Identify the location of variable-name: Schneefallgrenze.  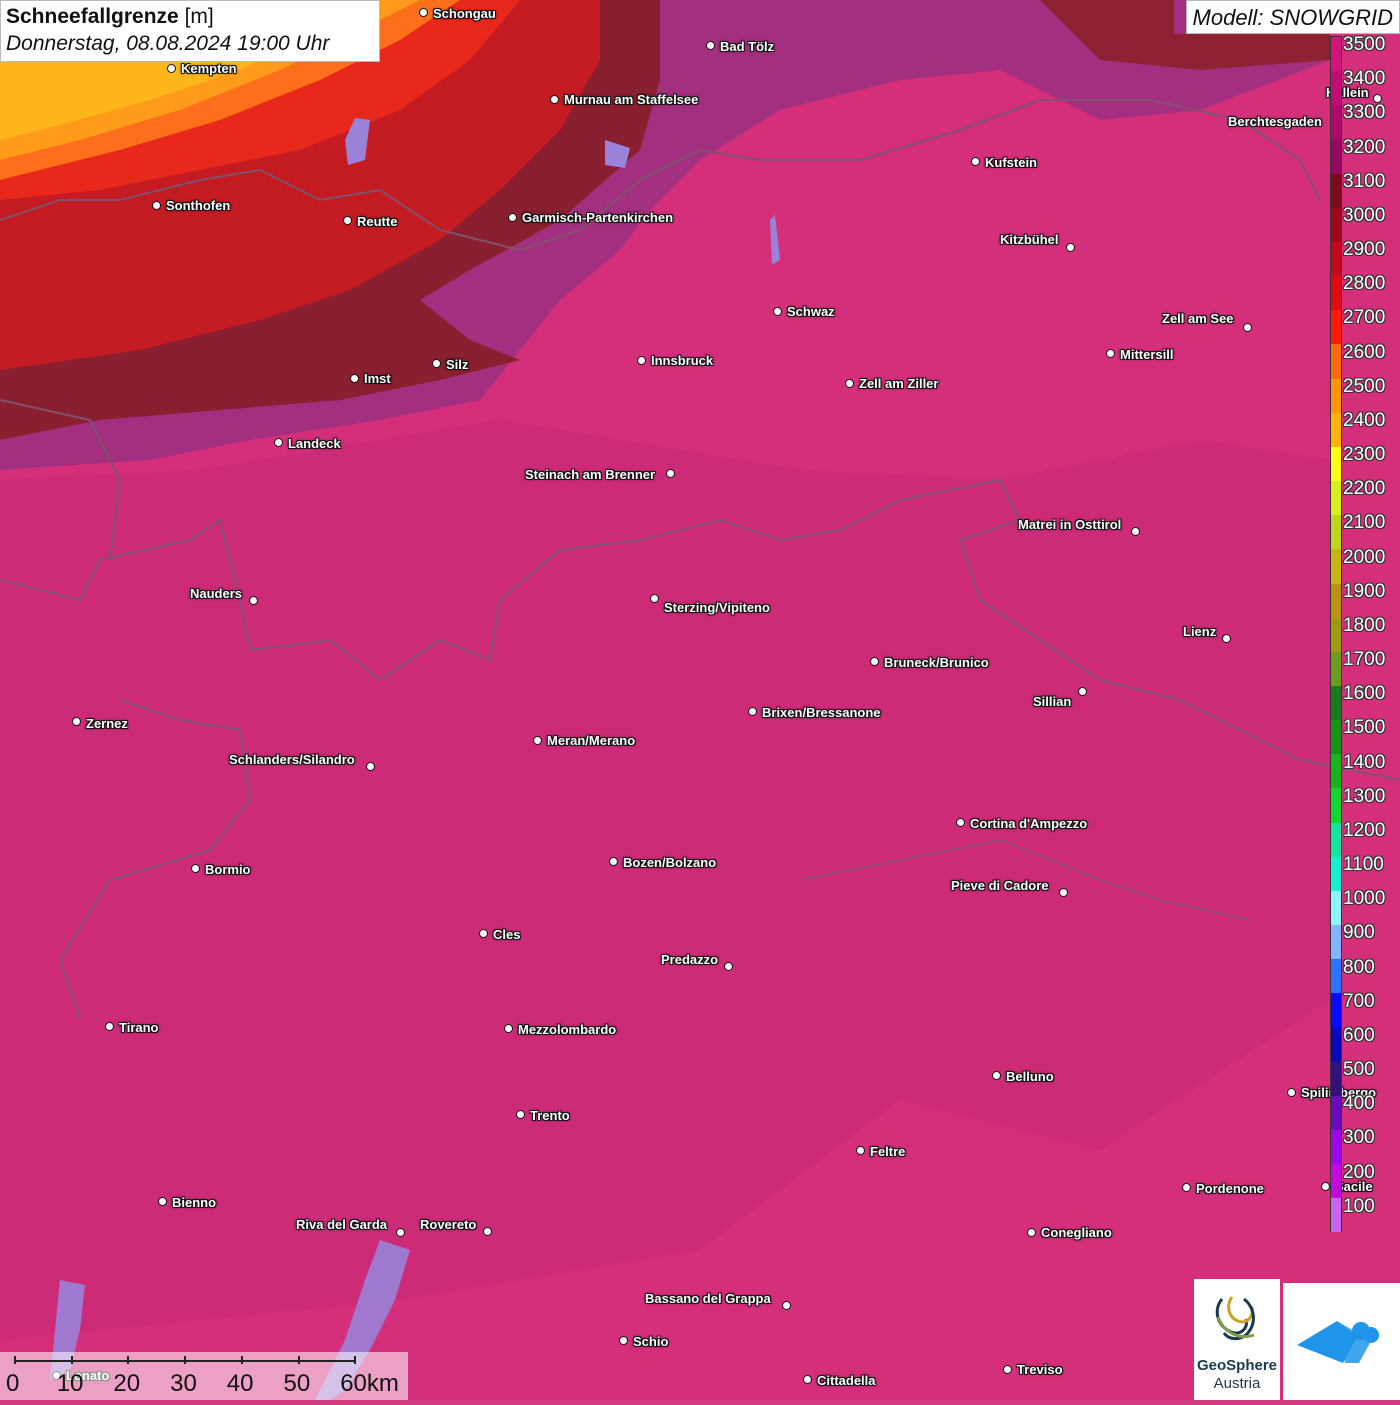
(92, 16).